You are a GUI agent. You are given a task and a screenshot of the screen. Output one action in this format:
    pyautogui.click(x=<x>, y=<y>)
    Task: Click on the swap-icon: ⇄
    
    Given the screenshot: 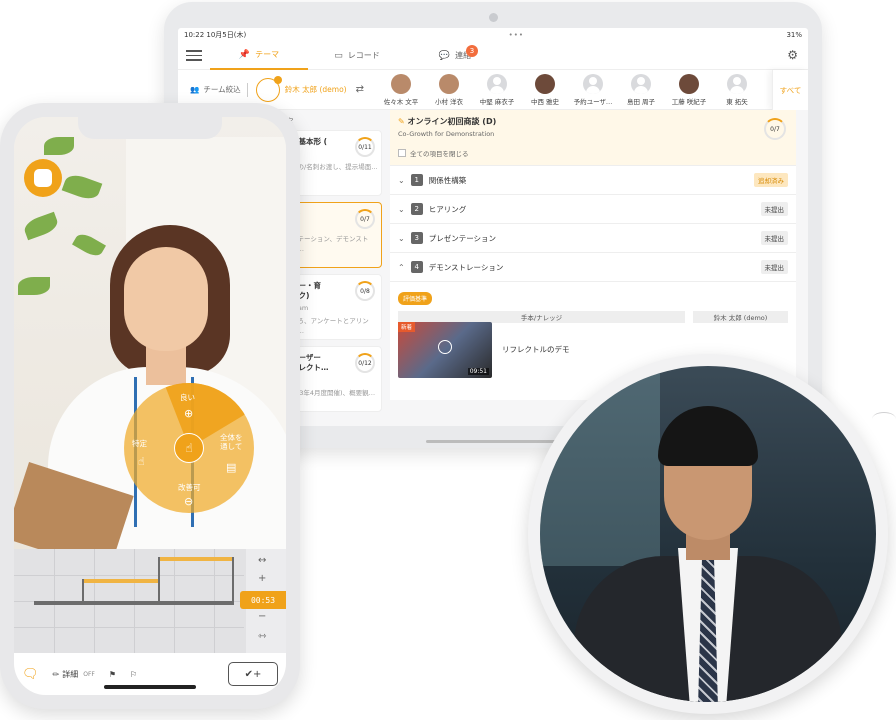 What is the action you would take?
    pyautogui.click(x=360, y=89)
    